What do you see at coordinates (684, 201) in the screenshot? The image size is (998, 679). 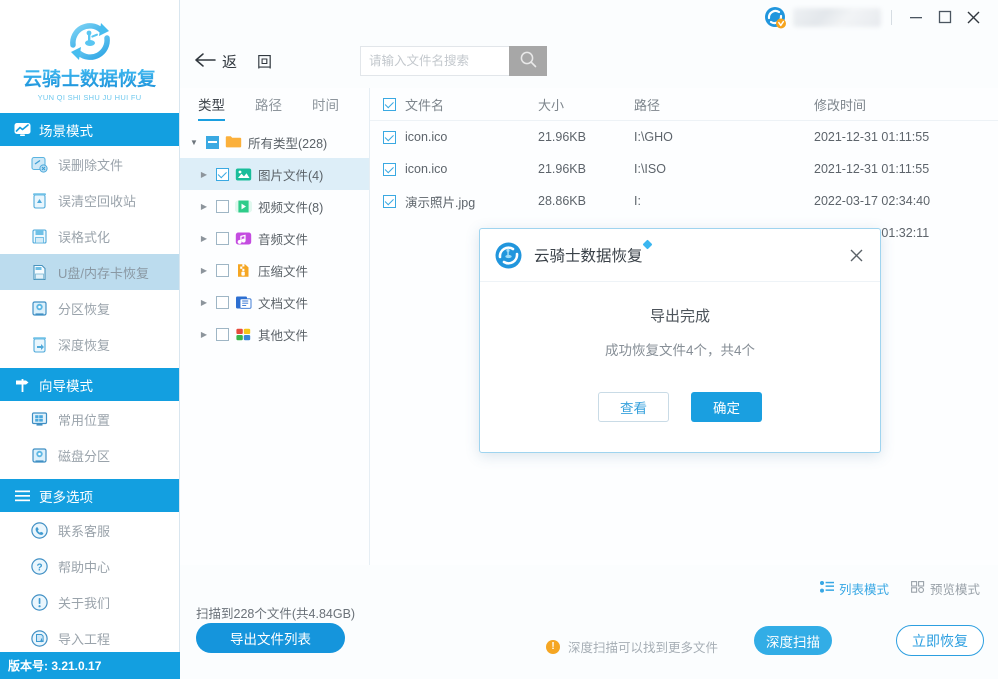 I see `table-row: 演示照片.jpg 28.86KB I: 2022-03-17 02:34:40` at bounding box center [684, 201].